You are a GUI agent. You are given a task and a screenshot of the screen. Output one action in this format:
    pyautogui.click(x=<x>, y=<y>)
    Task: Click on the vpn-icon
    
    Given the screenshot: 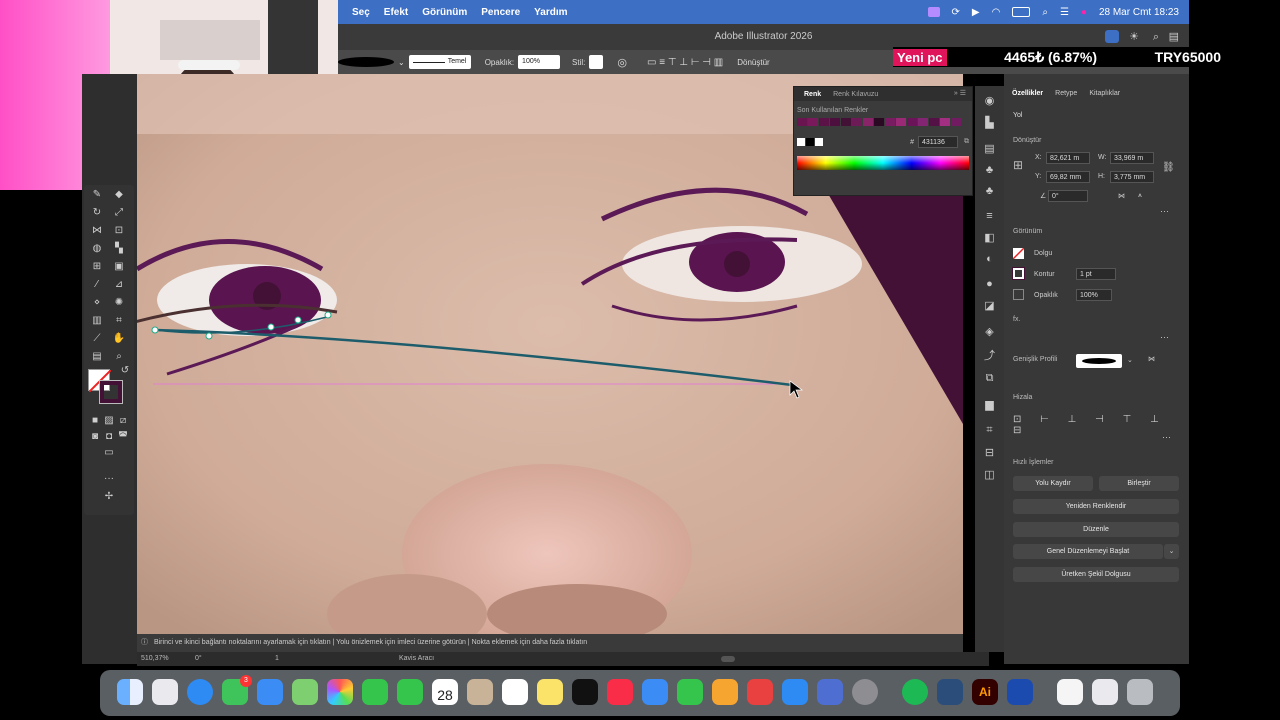 What is the action you would take?
    pyautogui.click(x=1020, y=692)
    